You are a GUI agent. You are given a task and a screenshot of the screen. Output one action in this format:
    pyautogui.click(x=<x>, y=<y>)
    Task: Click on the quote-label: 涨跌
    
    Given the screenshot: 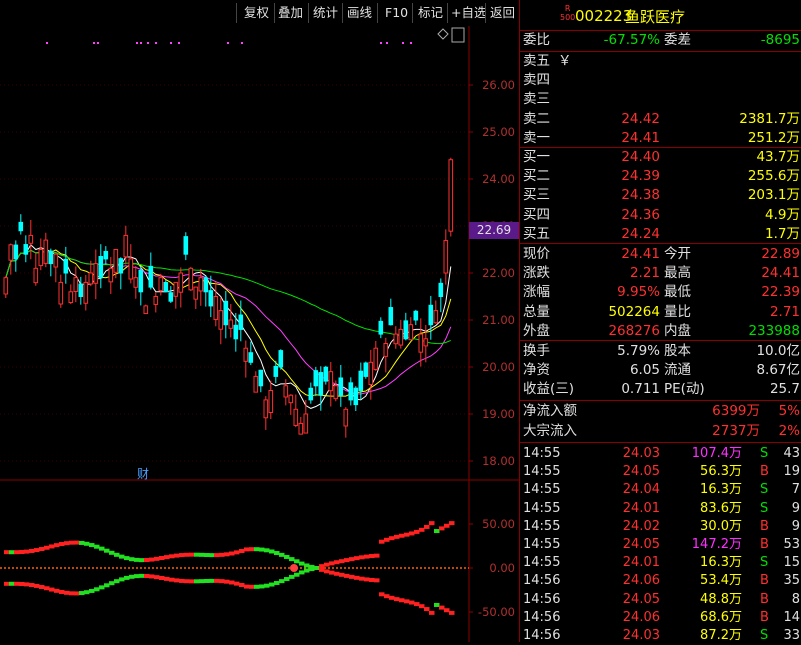 What is the action you would take?
    pyautogui.click(x=536, y=273)
    